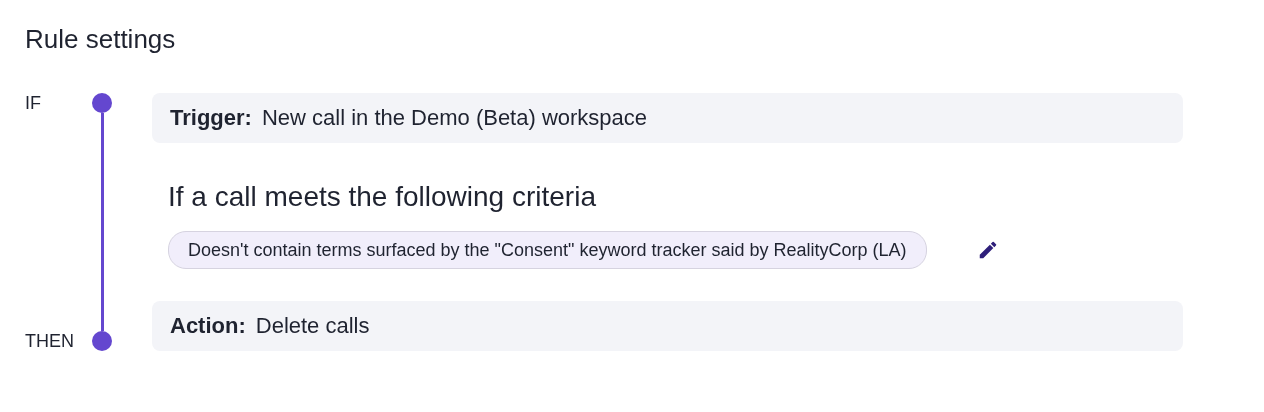  Describe the element at coordinates (33, 103) in the screenshot. I see `if-label: IF` at that location.